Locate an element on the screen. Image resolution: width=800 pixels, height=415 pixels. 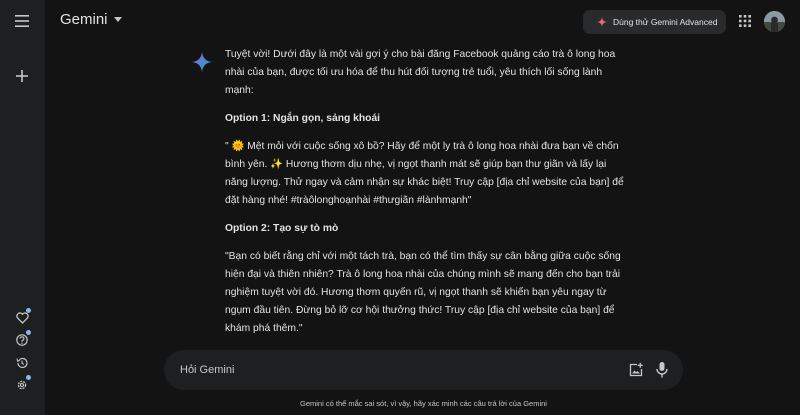
mic-icon is located at coordinates (662, 370).